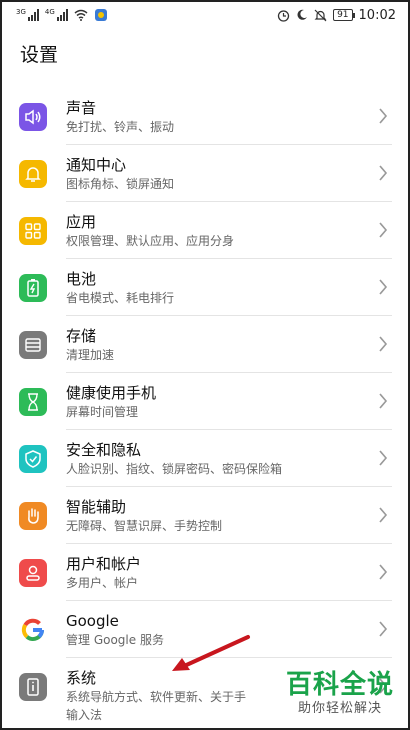 The height and width of the screenshot is (730, 410). What do you see at coordinates (33, 174) in the screenshot?
I see `bell-icon` at bounding box center [33, 174].